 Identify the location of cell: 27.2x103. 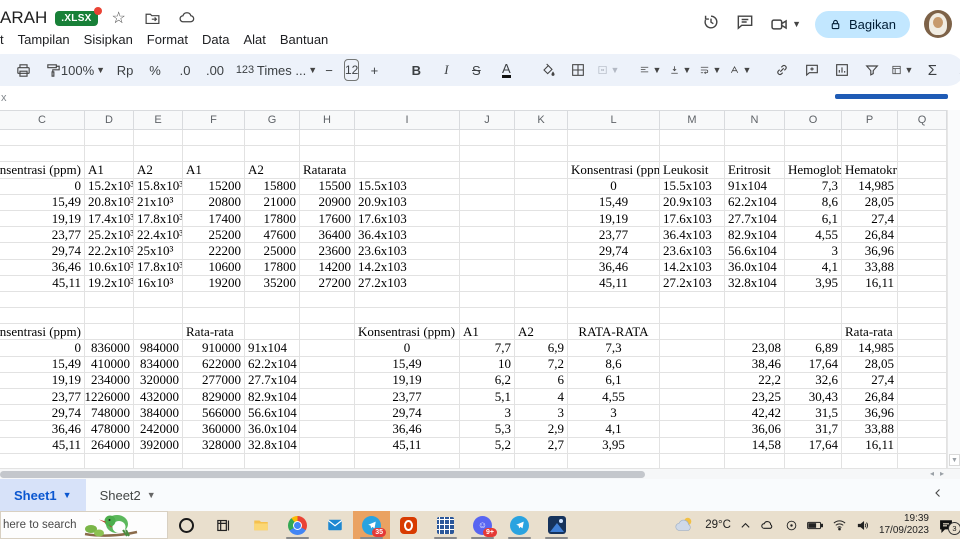
(692, 283).